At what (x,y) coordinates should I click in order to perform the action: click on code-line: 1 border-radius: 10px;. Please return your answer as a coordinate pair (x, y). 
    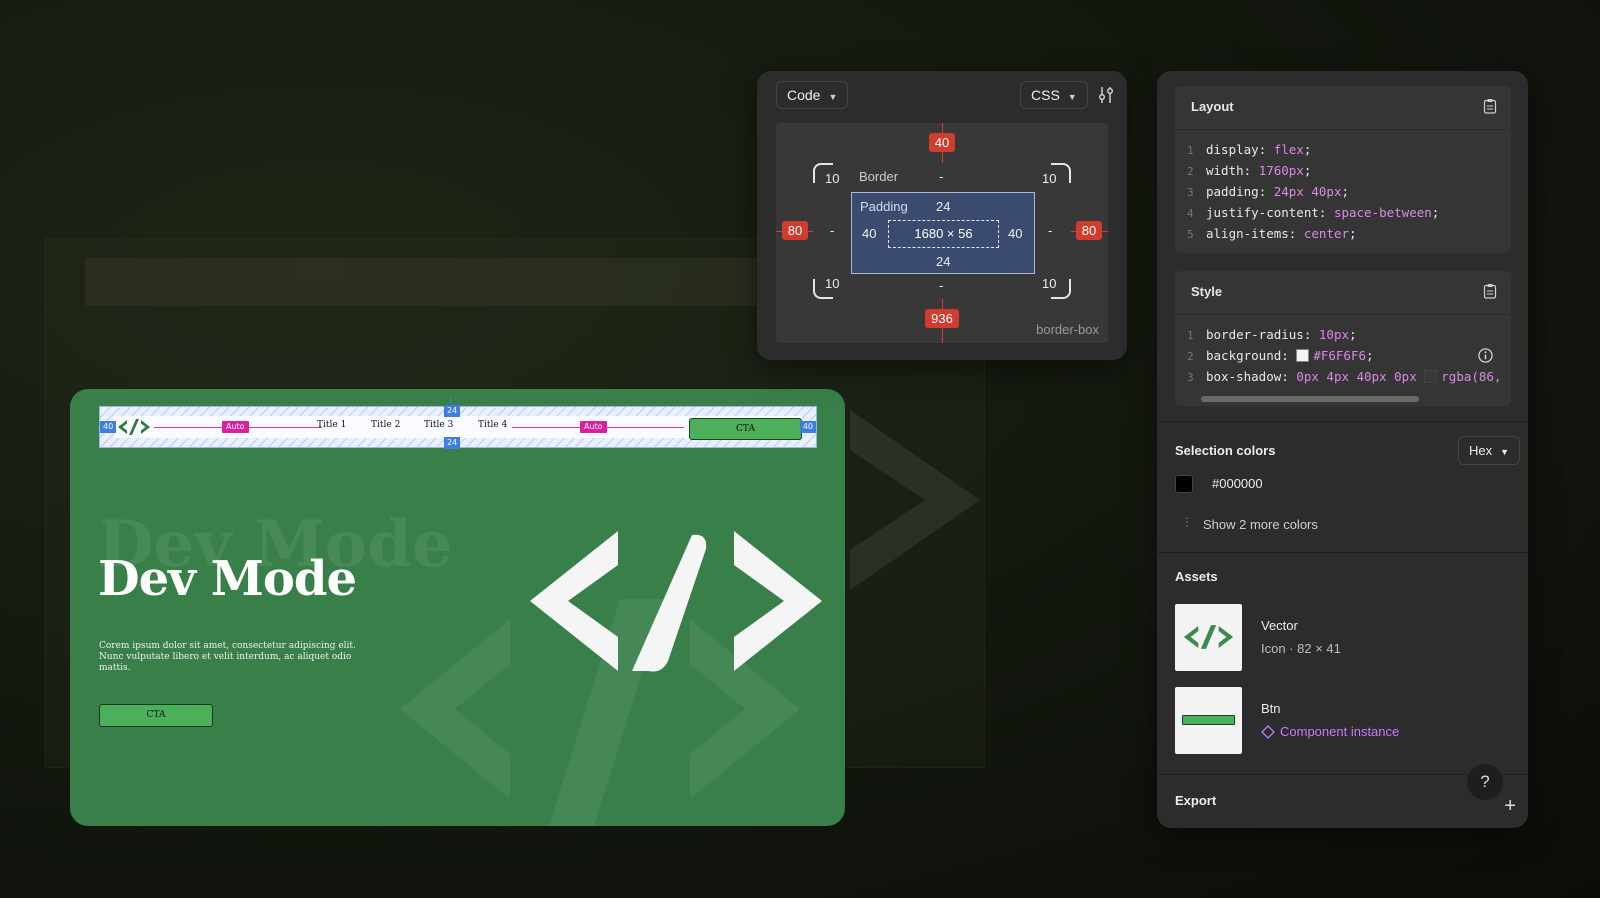
    Looking at the image, I should click on (1343, 334).